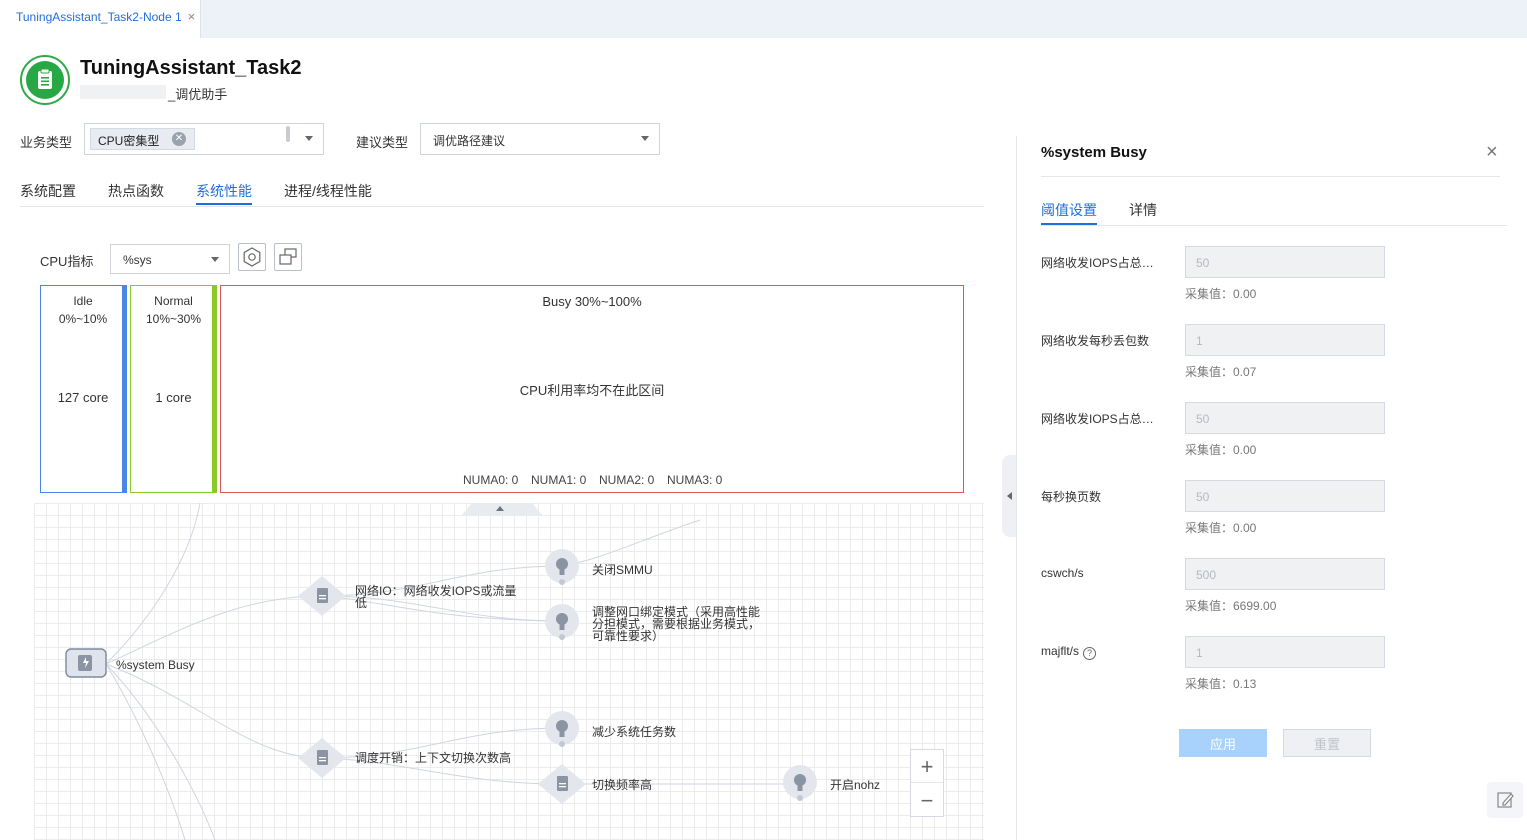 Image resolution: width=1527 pixels, height=840 pixels. What do you see at coordinates (45, 80) in the screenshot?
I see `clipboard-icon` at bounding box center [45, 80].